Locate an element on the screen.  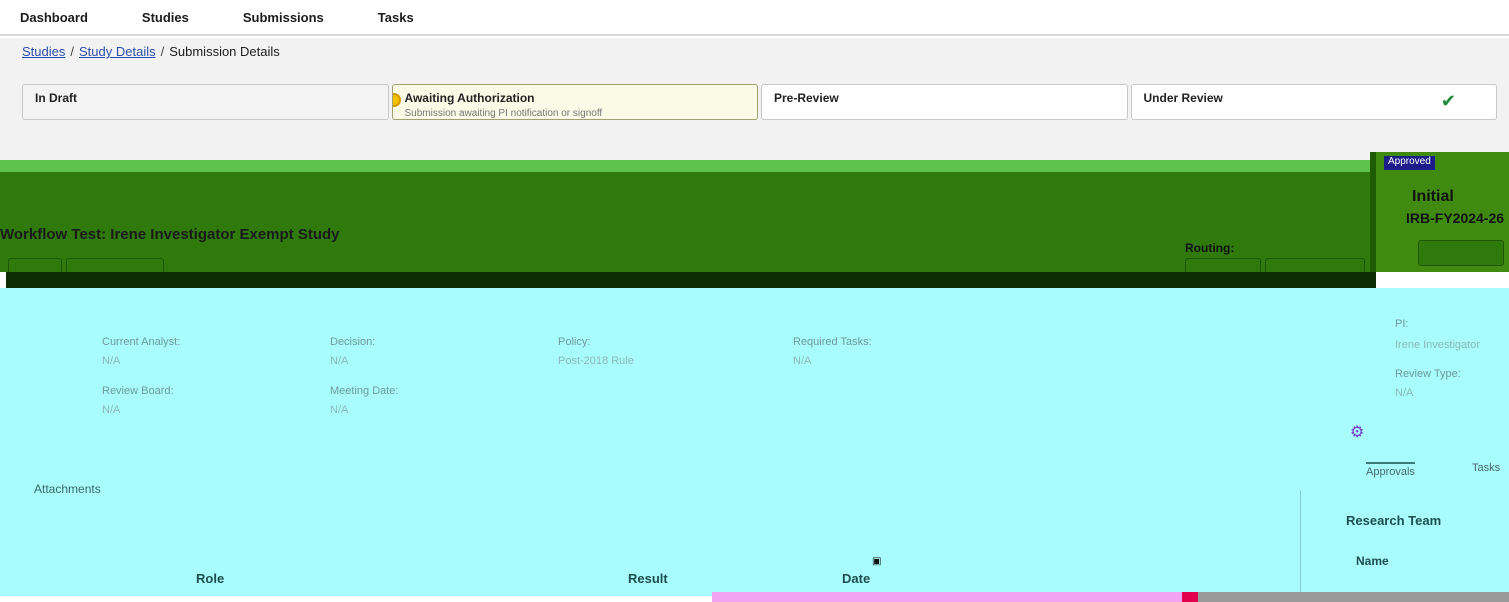
submission-id: IRB-FY2024-26 is located at coordinates (1455, 218).